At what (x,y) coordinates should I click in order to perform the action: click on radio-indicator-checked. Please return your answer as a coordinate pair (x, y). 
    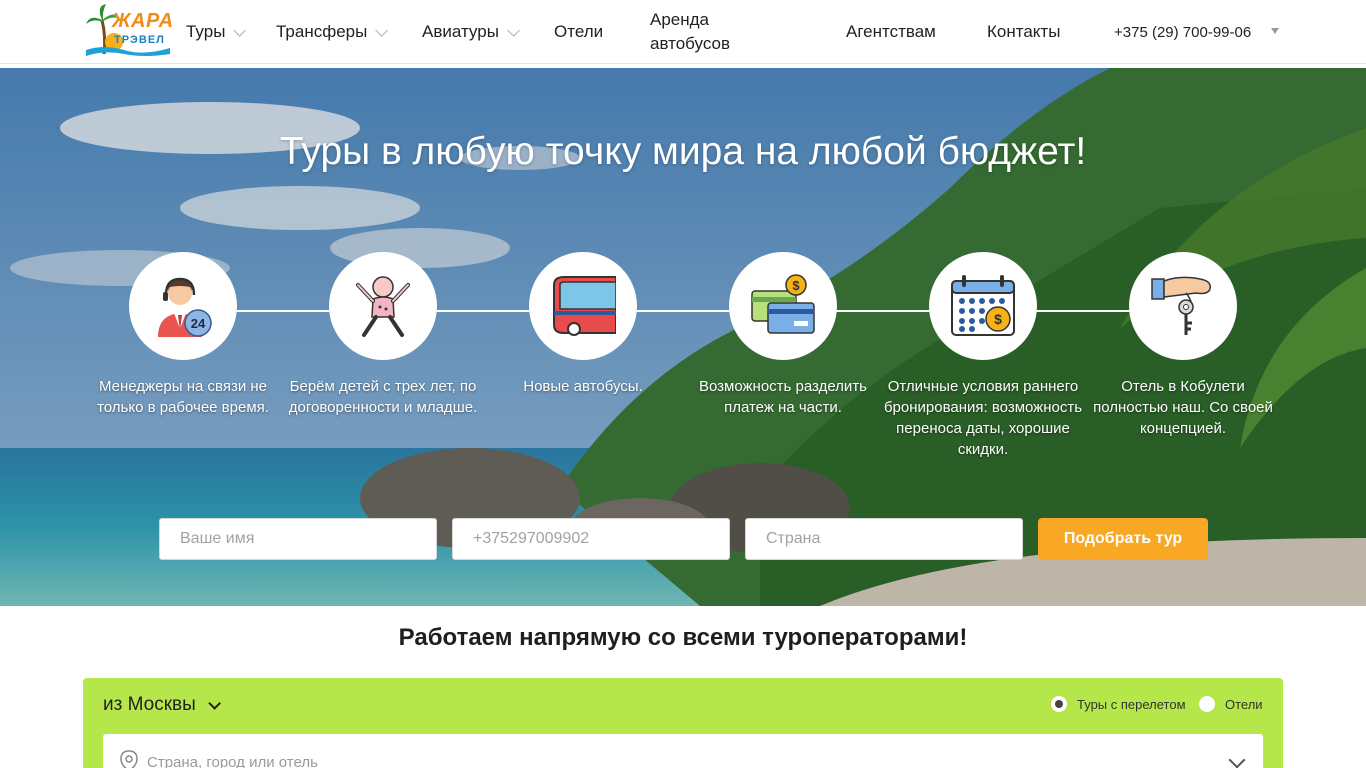
    Looking at the image, I should click on (1059, 704).